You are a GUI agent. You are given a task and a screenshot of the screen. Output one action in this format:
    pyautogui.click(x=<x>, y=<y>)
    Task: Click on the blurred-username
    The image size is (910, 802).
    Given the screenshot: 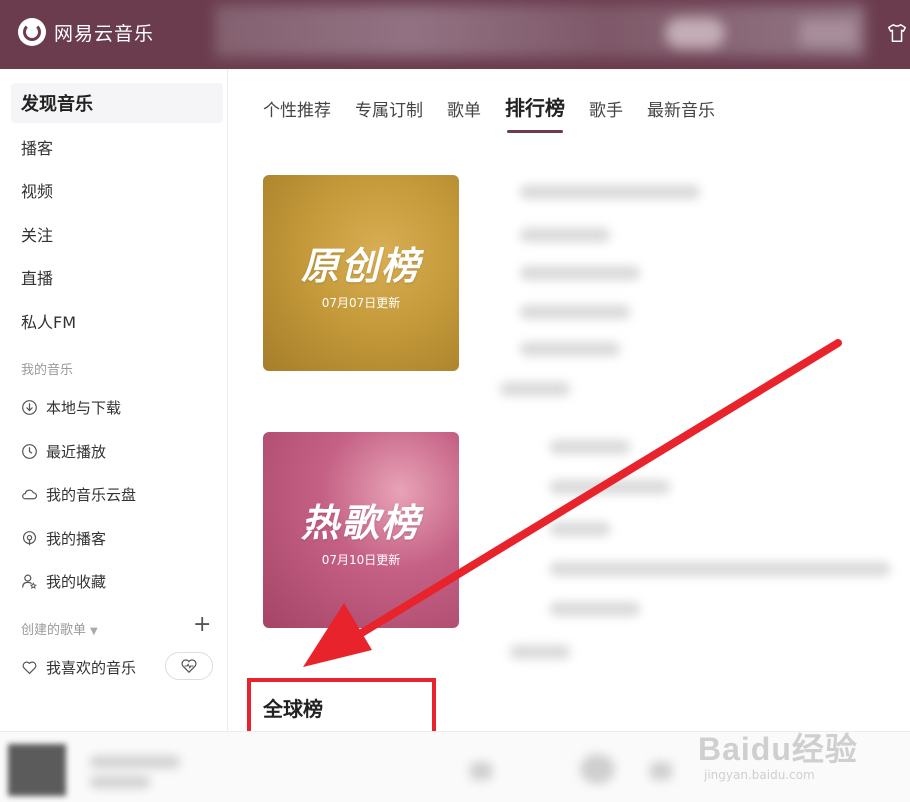 What is the action you would take?
    pyautogui.click(x=827, y=33)
    